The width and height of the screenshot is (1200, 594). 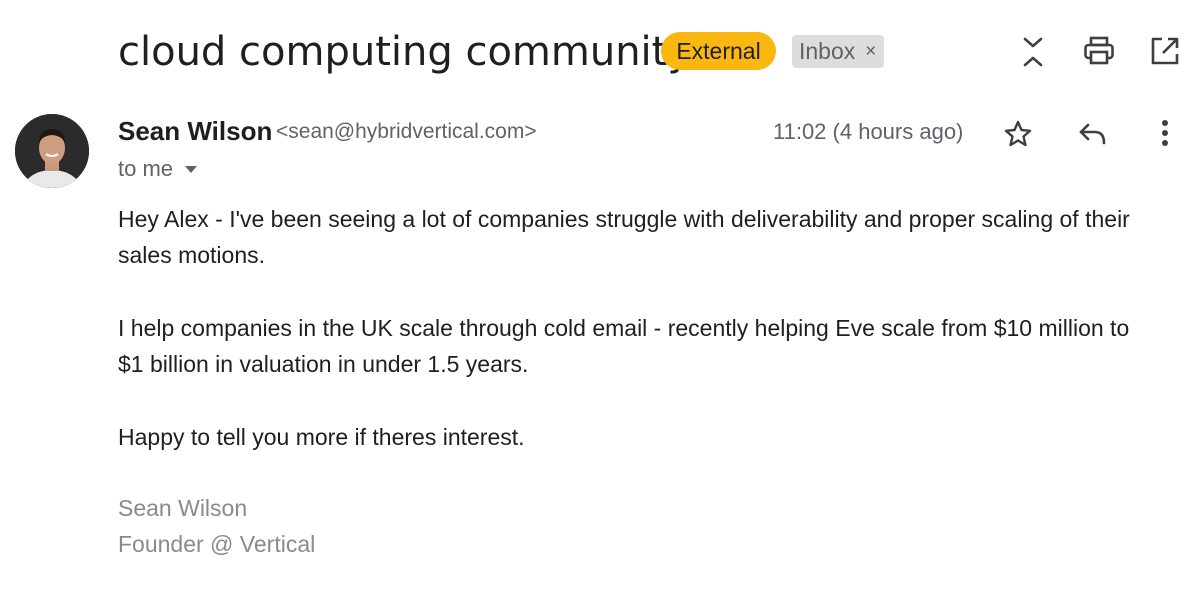 I want to click on sender-name: Sean Wilson, so click(x=195, y=131).